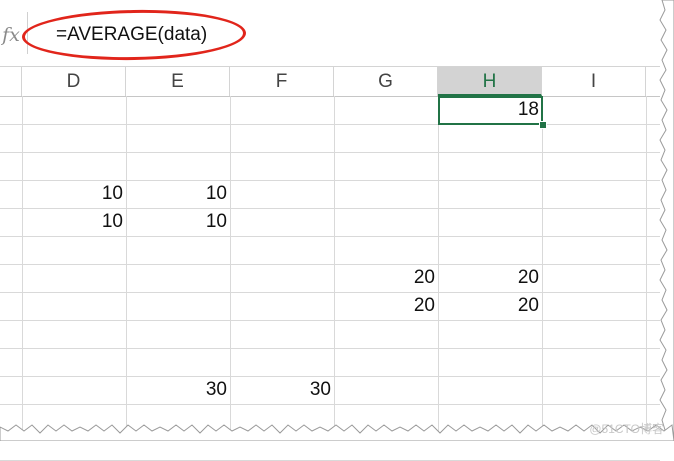 The width and height of the screenshot is (674, 461). Describe the element at coordinates (330, 33) in the screenshot. I see `formula-bar: fx =AVERAGE(data)` at that location.